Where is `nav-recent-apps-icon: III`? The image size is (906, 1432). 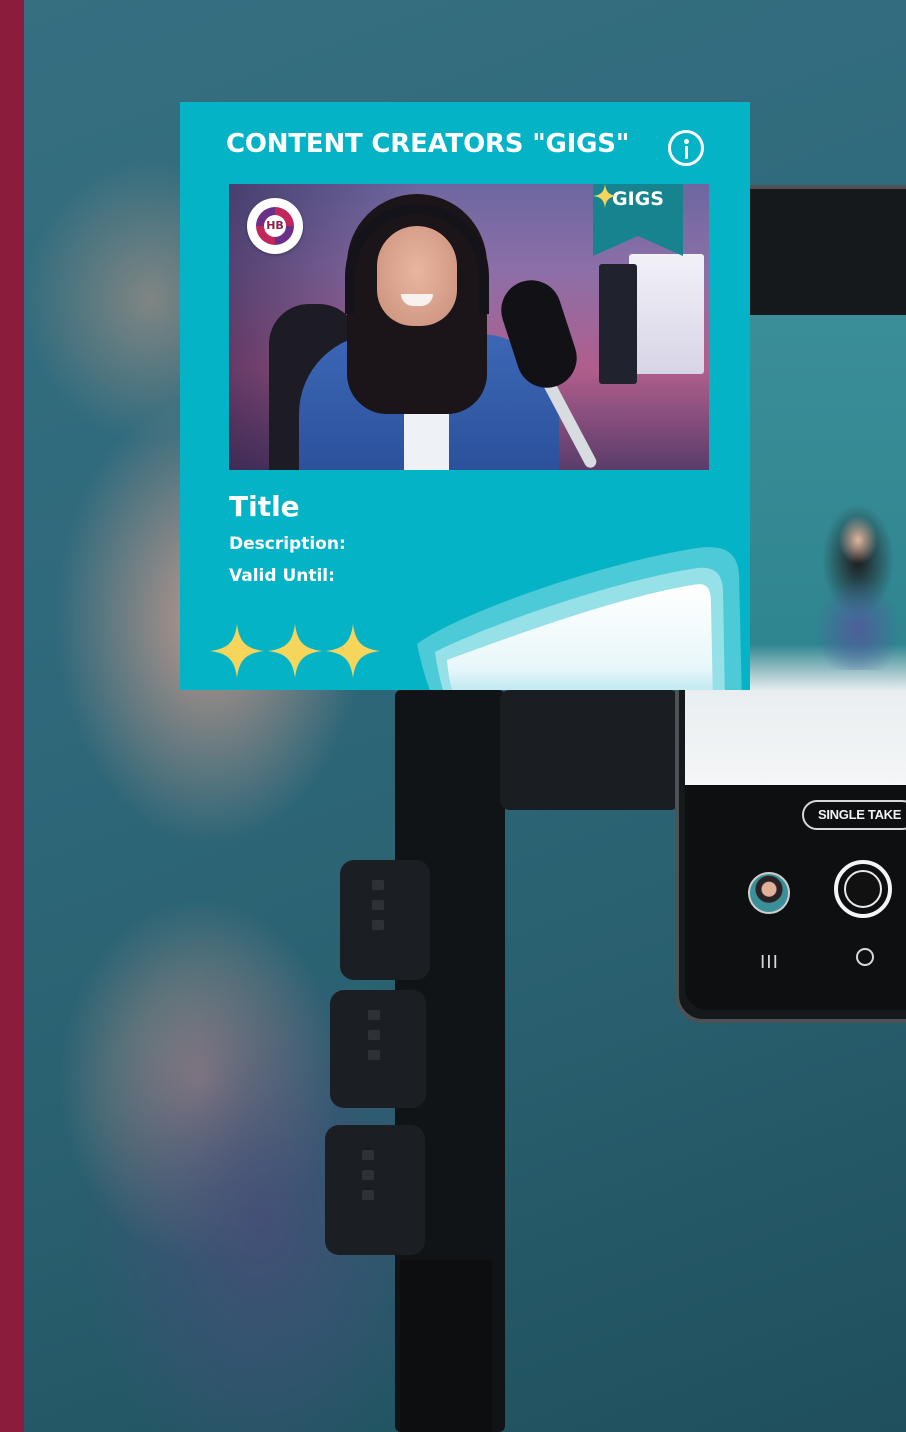 nav-recent-apps-icon: III is located at coordinates (769, 962).